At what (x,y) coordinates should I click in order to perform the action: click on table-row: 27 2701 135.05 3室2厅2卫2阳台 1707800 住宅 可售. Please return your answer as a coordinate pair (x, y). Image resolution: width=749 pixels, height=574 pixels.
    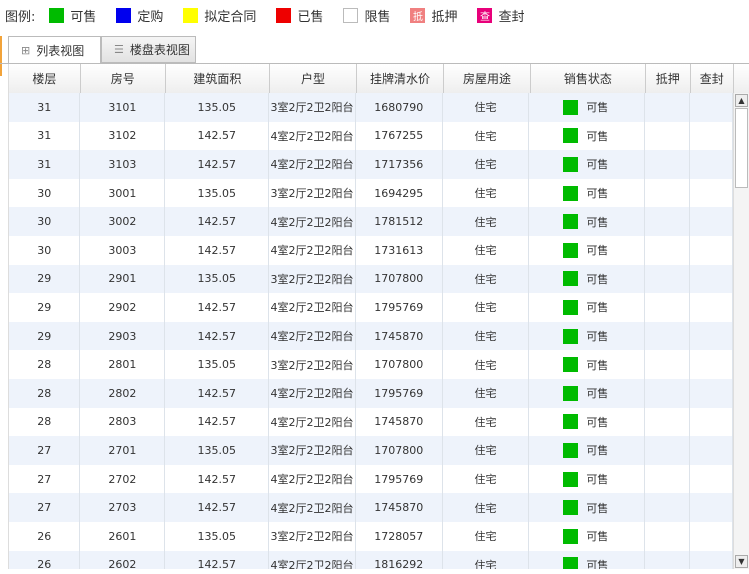
    Looking at the image, I should click on (371, 450).